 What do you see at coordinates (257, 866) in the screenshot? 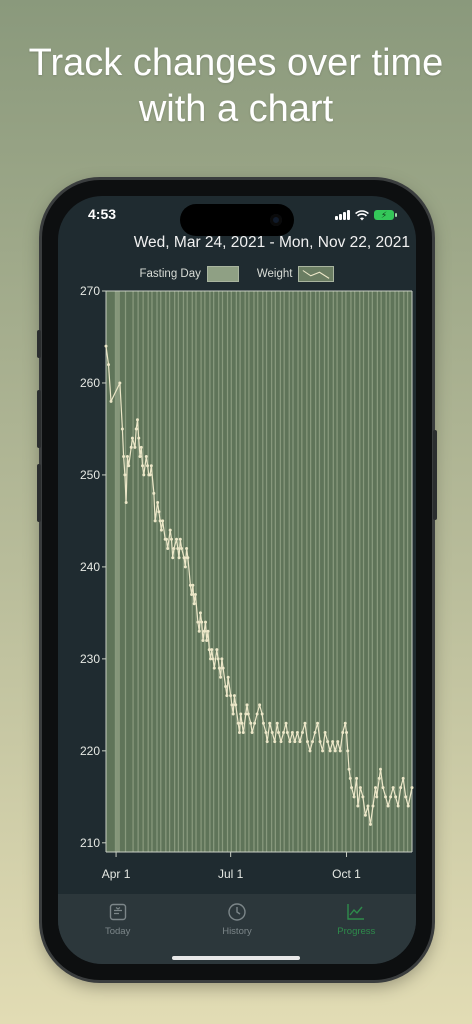
I see `x-axis: Apr 1 Jul 1 Oct 1` at bounding box center [257, 866].